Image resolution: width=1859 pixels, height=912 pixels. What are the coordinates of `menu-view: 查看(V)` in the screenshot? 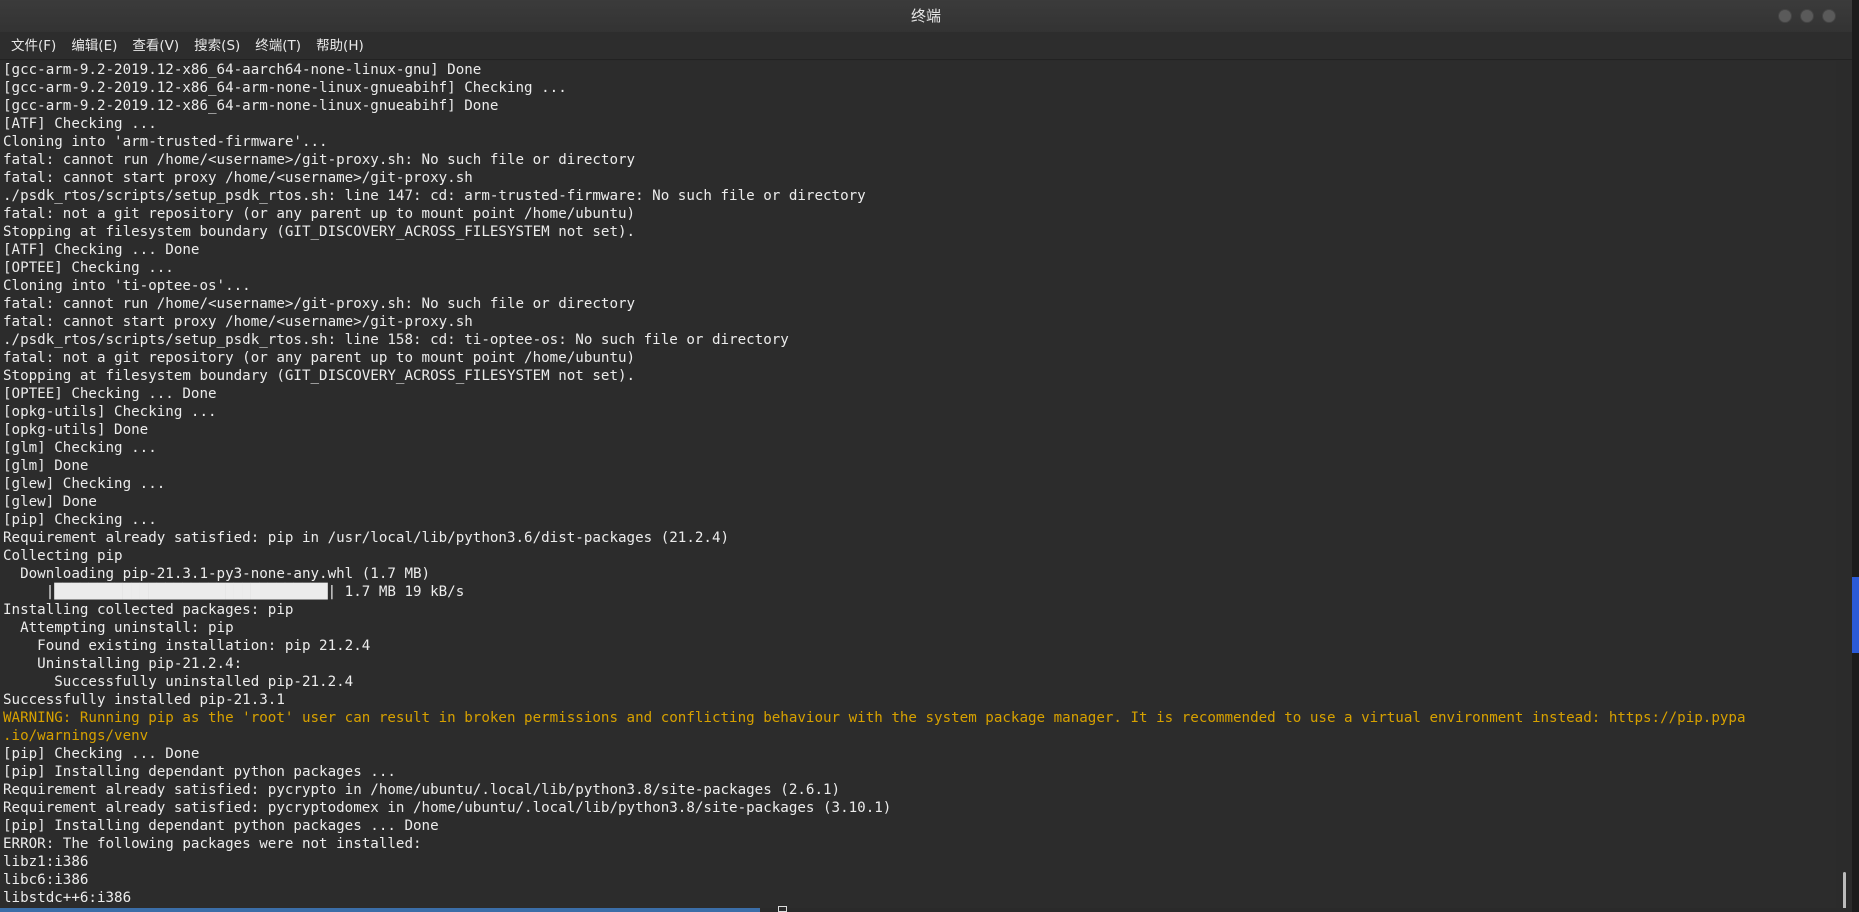 It's located at (155, 46).